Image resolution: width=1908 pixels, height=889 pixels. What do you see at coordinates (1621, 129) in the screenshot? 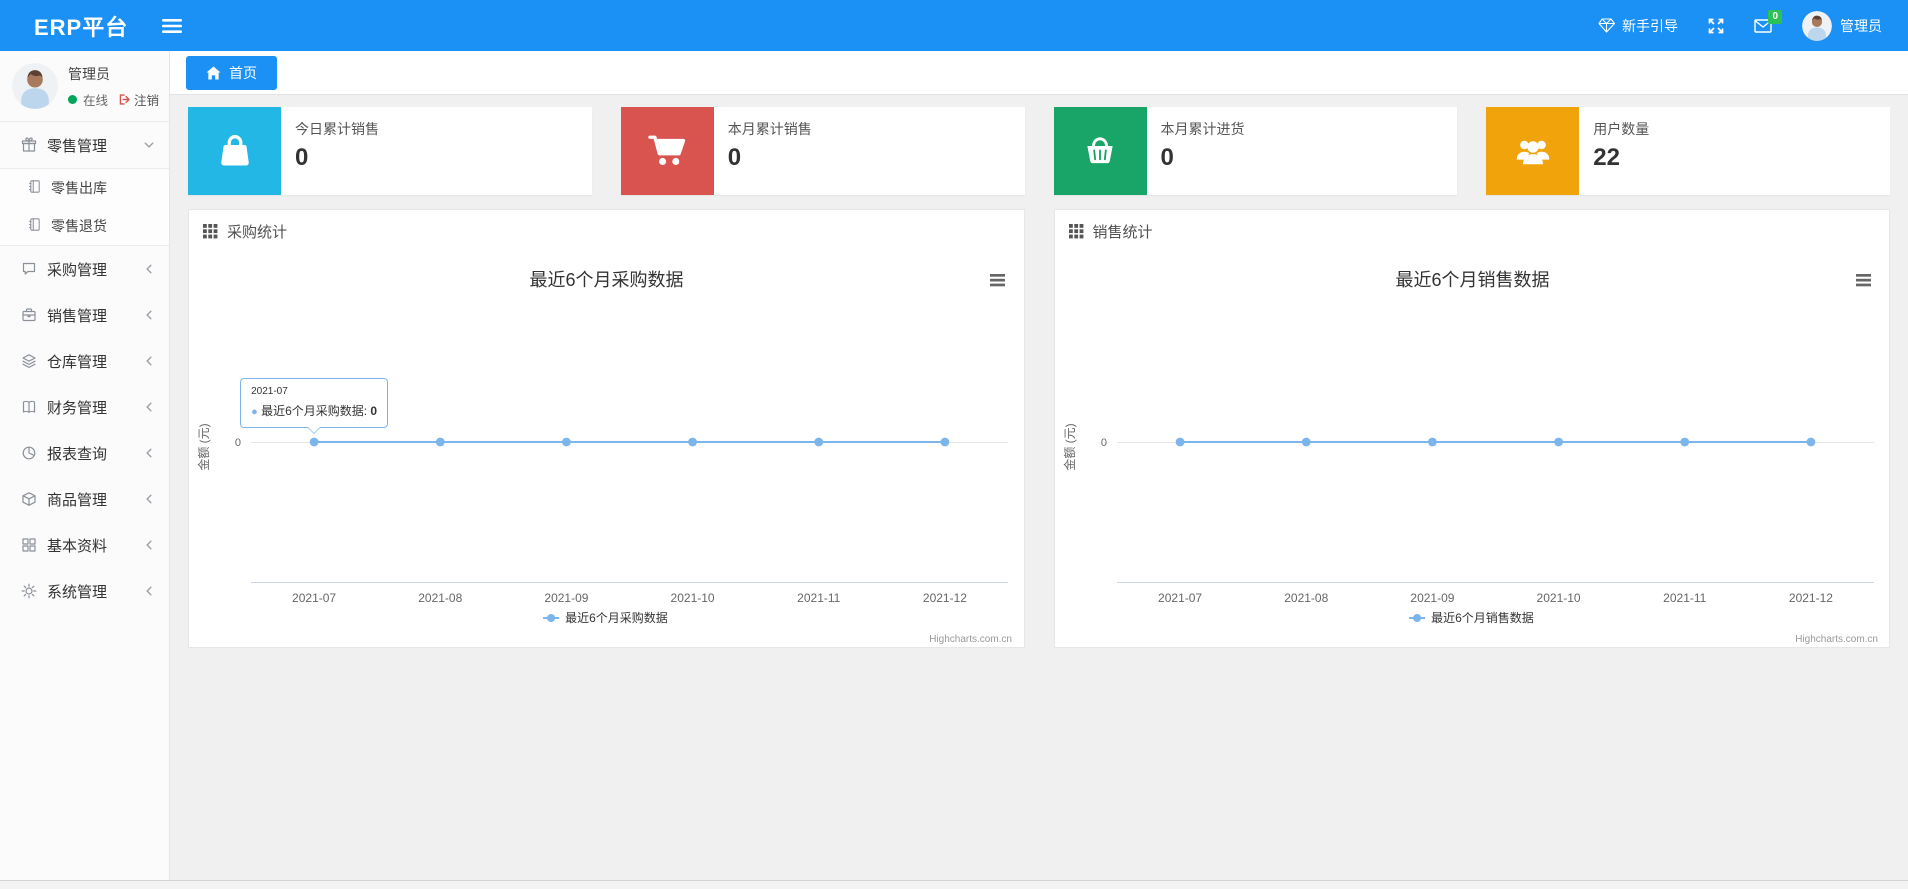
I see `stat-label: 用户数量` at bounding box center [1621, 129].